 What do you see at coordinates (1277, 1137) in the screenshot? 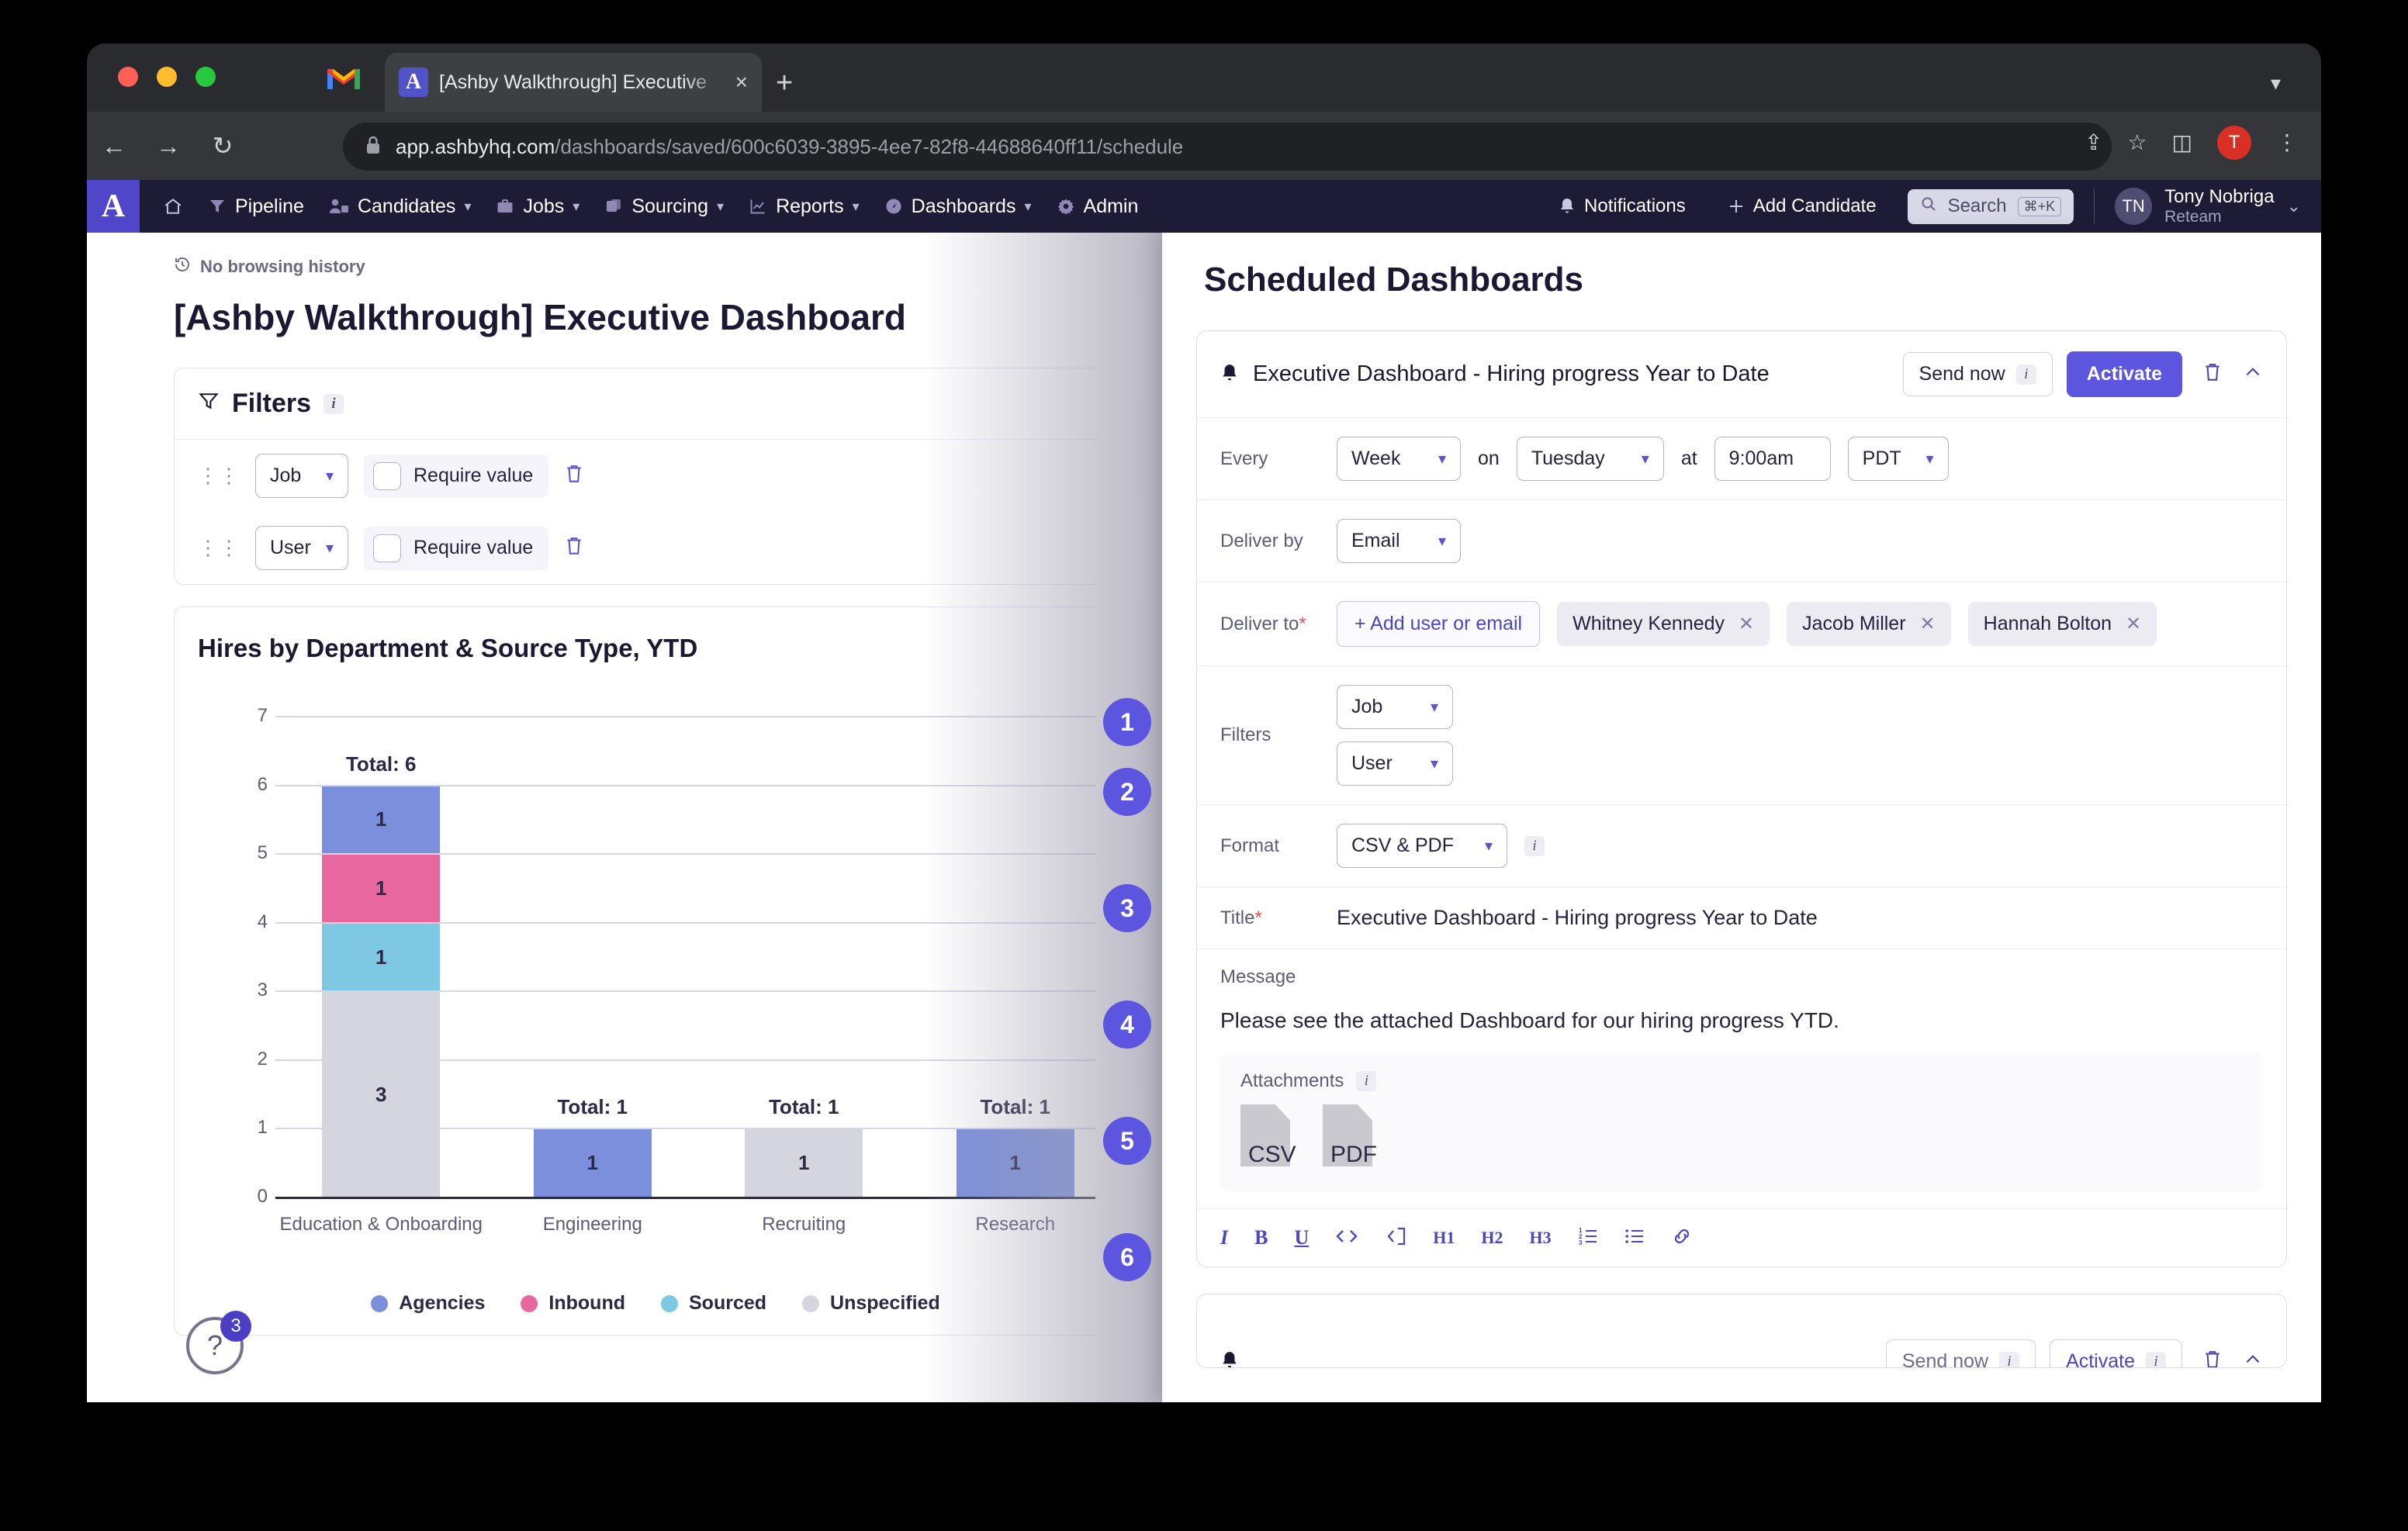
I see `attachment-csv: CSV` at bounding box center [1277, 1137].